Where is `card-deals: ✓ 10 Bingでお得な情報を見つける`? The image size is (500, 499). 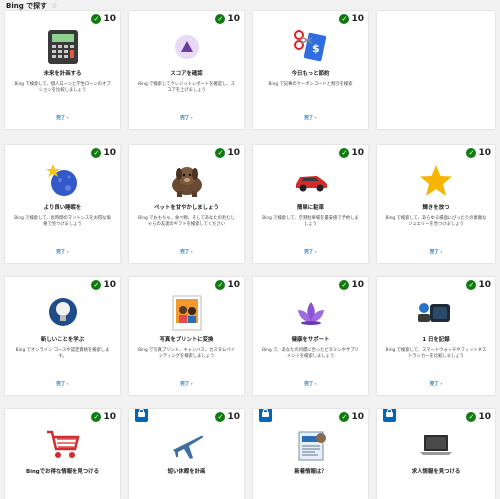
card-deals: ✓ 10 Bingでお得な情報を見つける is located at coordinates (62, 454).